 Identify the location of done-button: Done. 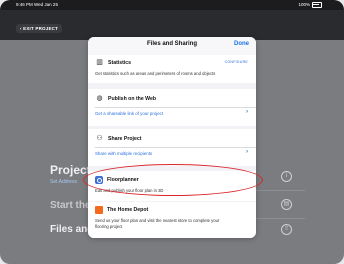
(241, 44).